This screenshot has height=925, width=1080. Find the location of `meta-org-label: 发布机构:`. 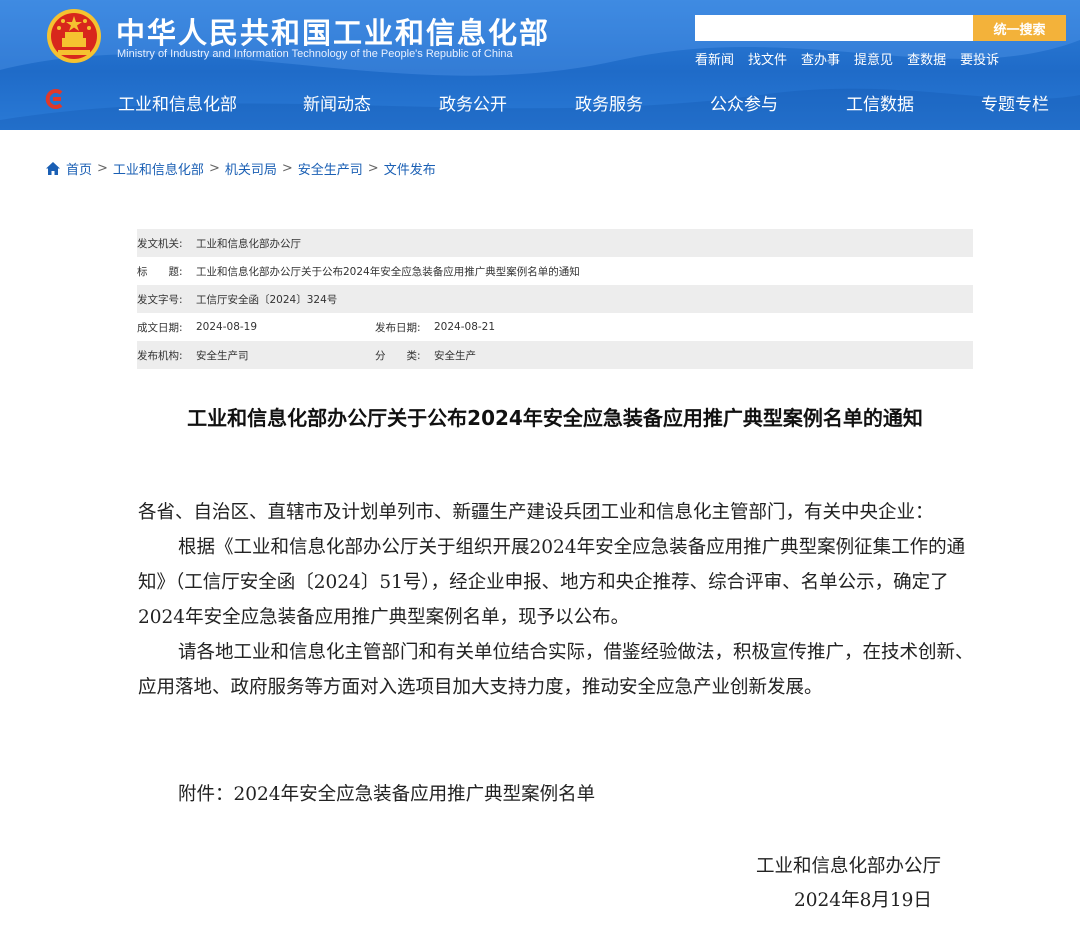

meta-org-label: 发布机构: is located at coordinates (160, 355).